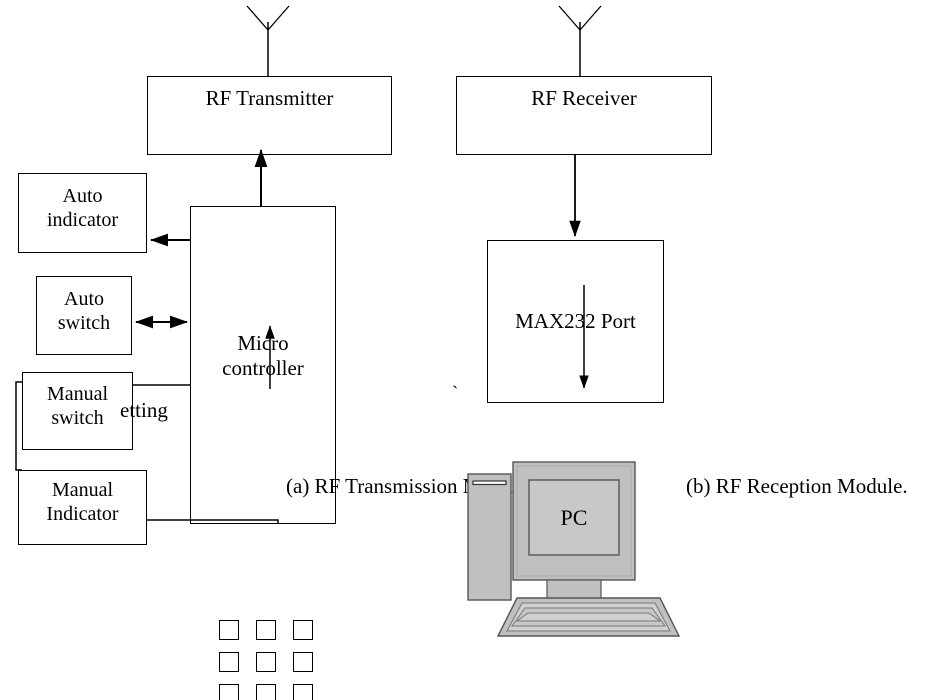 The height and width of the screenshot is (700, 947). I want to click on pc-screen-label: PC, so click(574, 517).